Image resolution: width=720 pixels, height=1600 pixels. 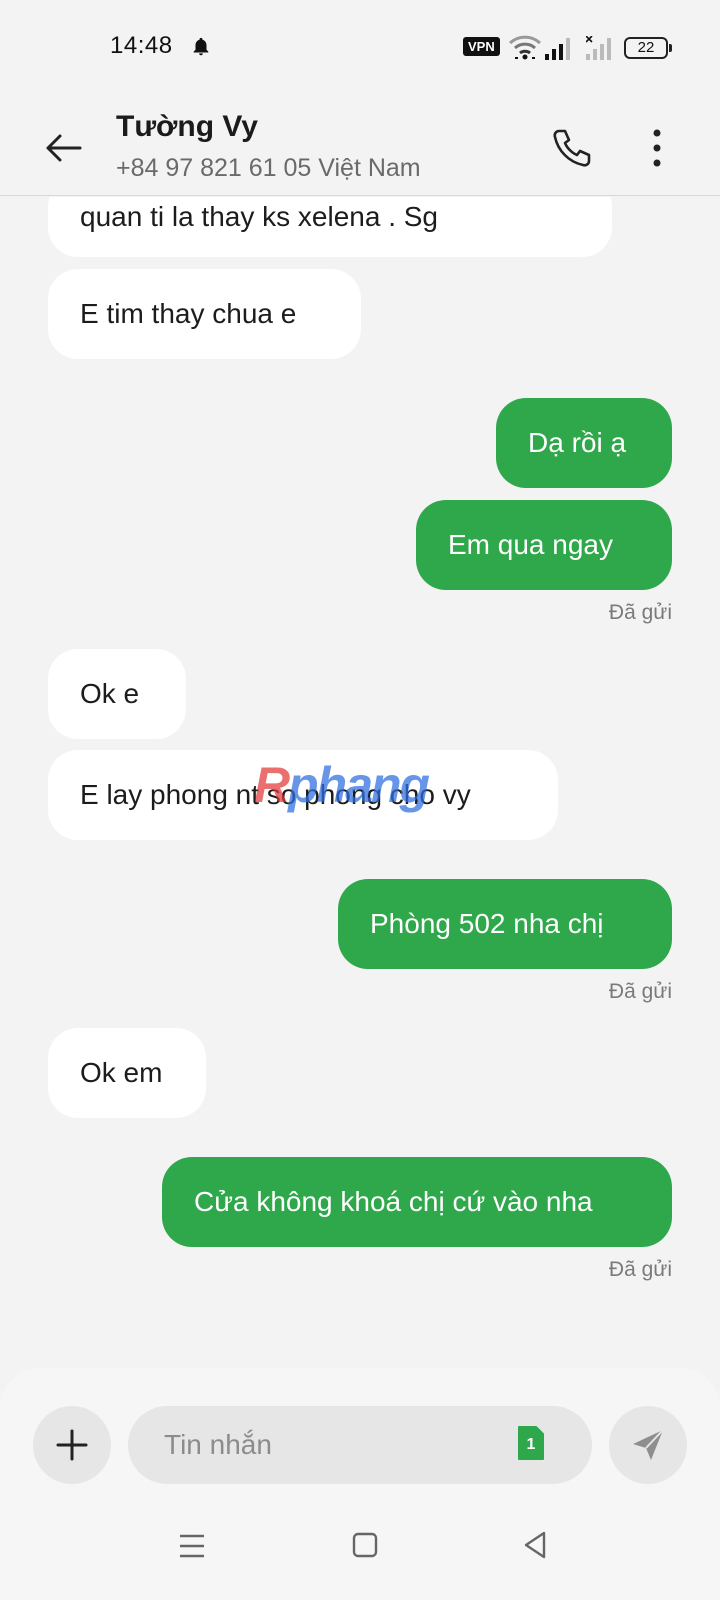 I want to click on home-button, so click(x=365, y=1545).